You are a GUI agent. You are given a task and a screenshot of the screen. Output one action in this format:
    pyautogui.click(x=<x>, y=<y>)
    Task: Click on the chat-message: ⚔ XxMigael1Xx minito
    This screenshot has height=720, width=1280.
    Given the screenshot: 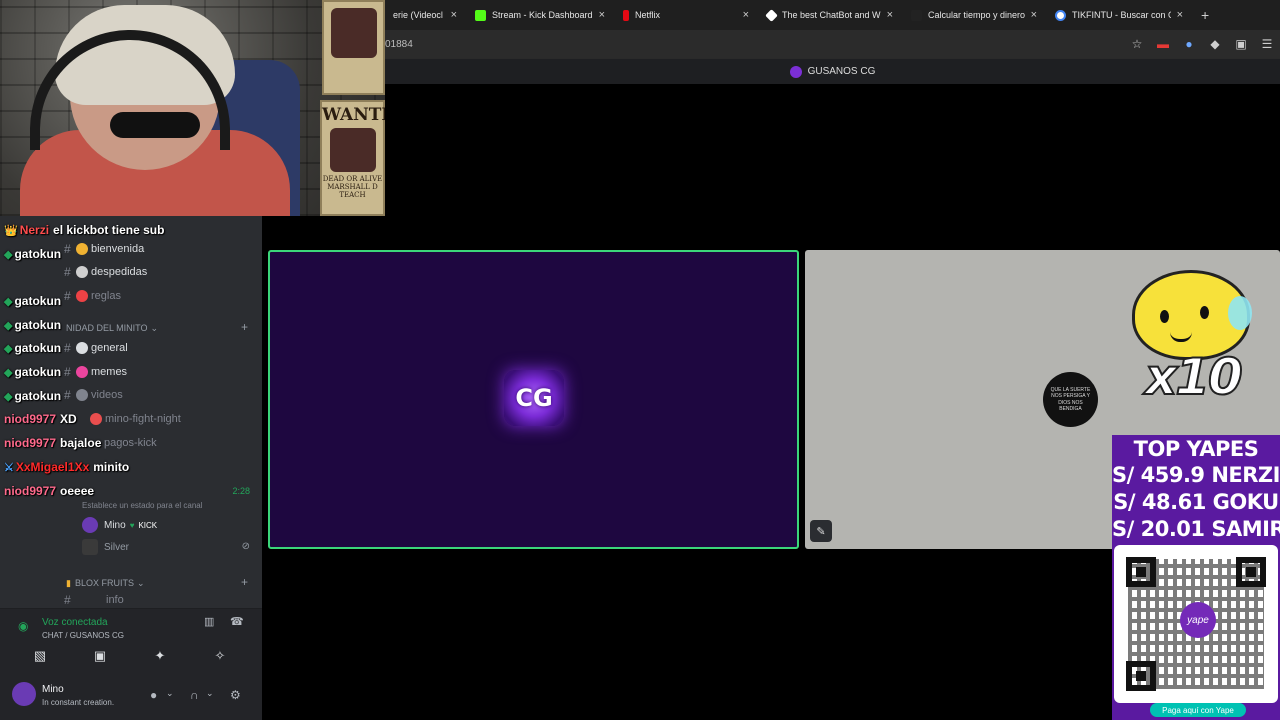 What is the action you would take?
    pyautogui.click(x=66, y=467)
    